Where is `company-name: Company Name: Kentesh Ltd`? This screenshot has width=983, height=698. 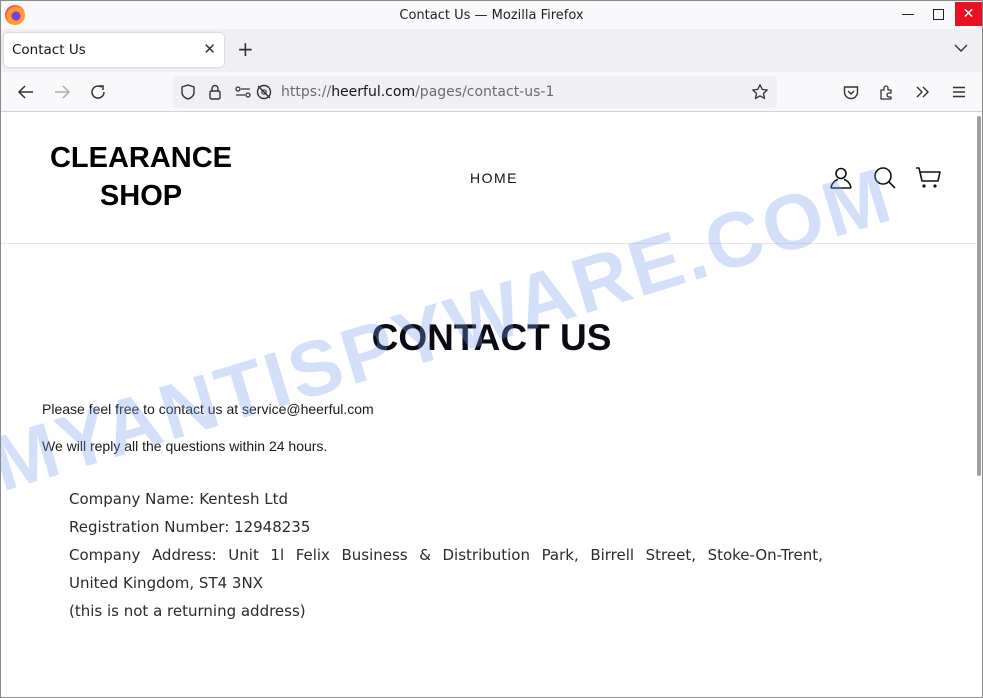 company-name: Company Name: Kentesh Ltd is located at coordinates (178, 499).